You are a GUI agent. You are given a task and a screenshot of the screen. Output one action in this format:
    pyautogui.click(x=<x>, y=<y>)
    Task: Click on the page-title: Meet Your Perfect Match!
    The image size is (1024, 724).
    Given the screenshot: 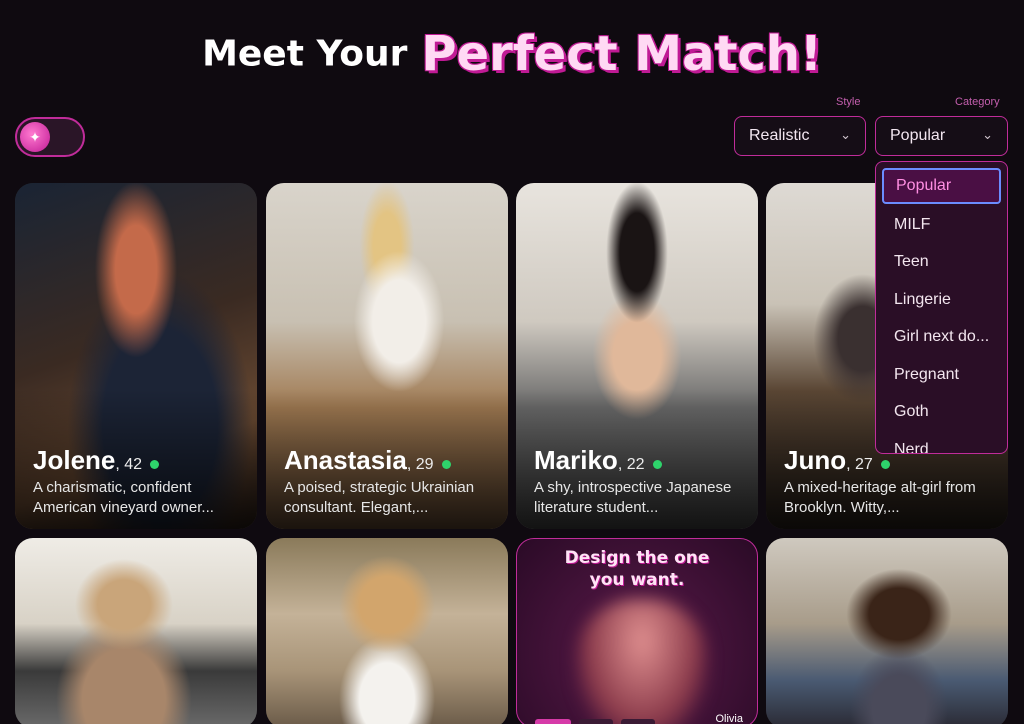 What is the action you would take?
    pyautogui.click(x=512, y=54)
    